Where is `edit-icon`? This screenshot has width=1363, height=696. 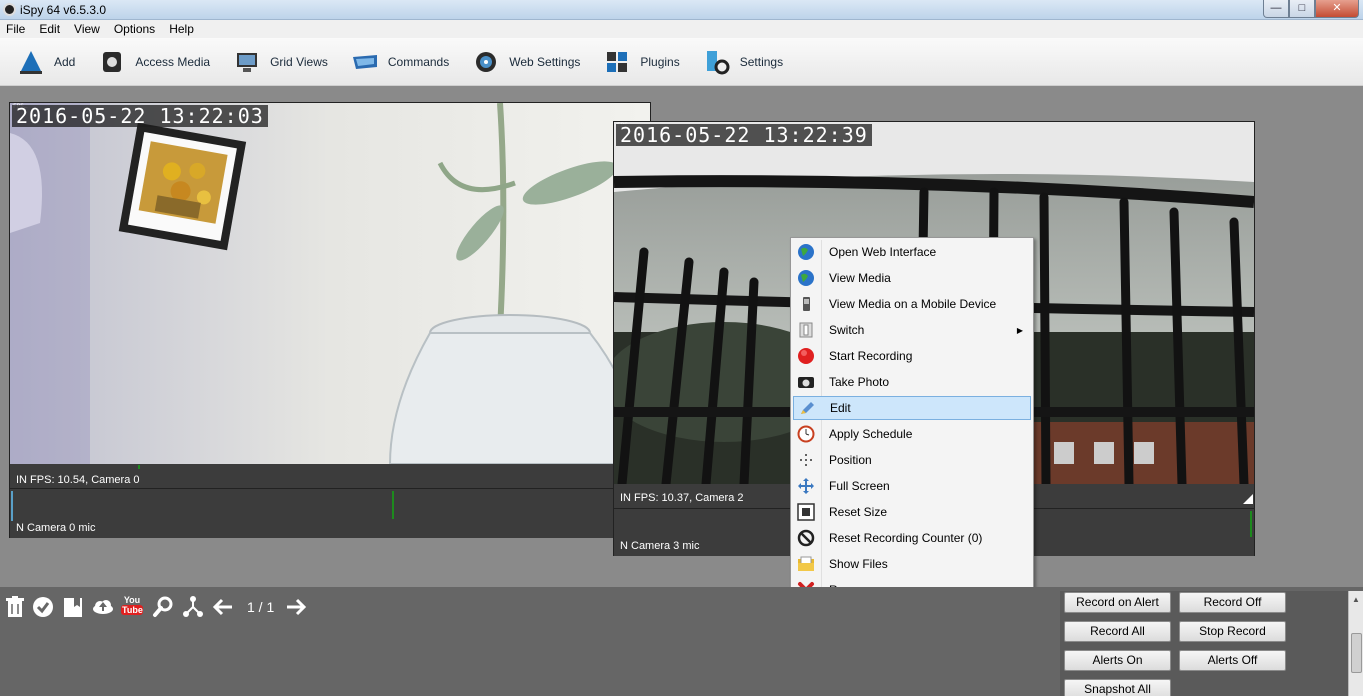 edit-icon is located at coordinates (807, 408).